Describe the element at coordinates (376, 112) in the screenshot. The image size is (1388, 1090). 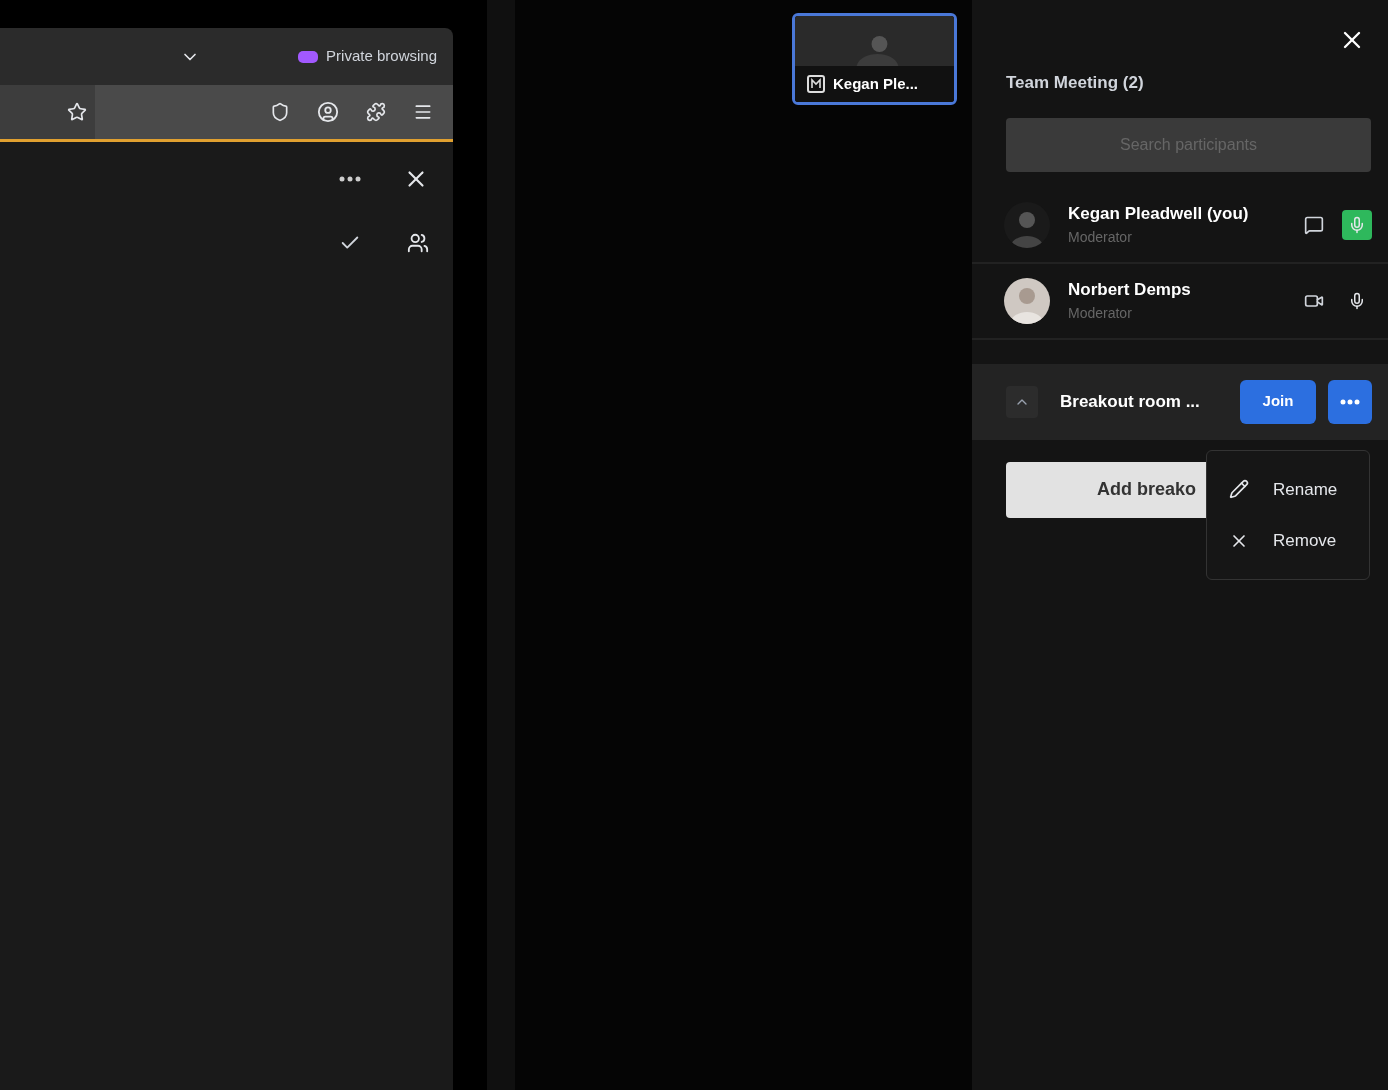
I see `extensions-icon` at that location.